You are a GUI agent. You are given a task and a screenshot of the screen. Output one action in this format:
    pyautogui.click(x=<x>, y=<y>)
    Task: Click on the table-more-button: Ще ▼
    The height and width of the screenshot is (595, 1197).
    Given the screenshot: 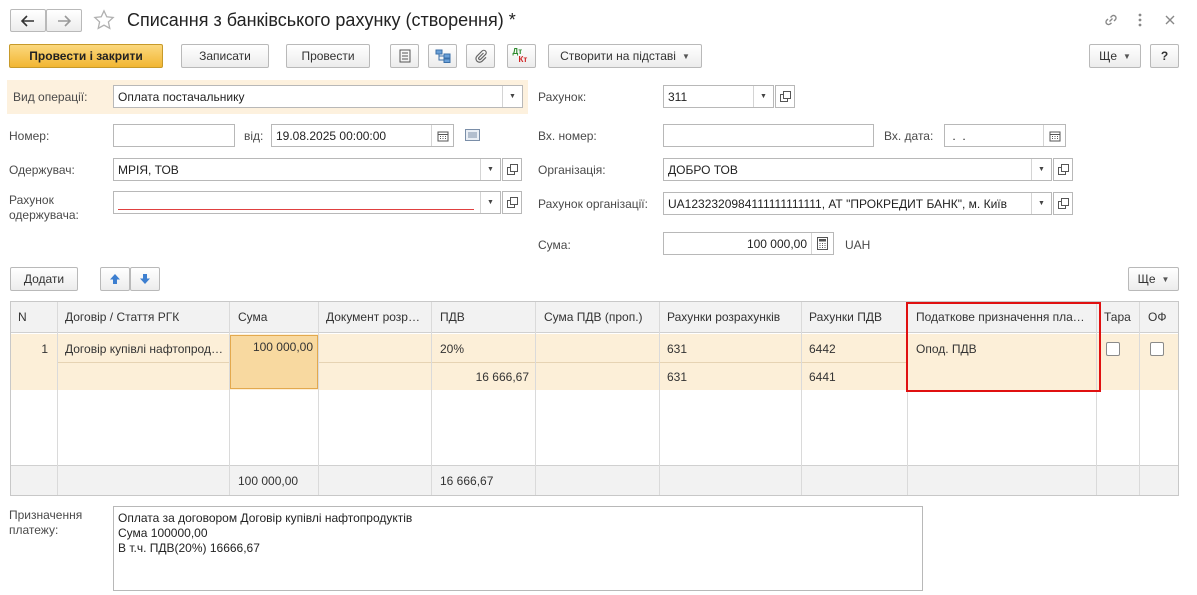 What is the action you would take?
    pyautogui.click(x=1153, y=279)
    